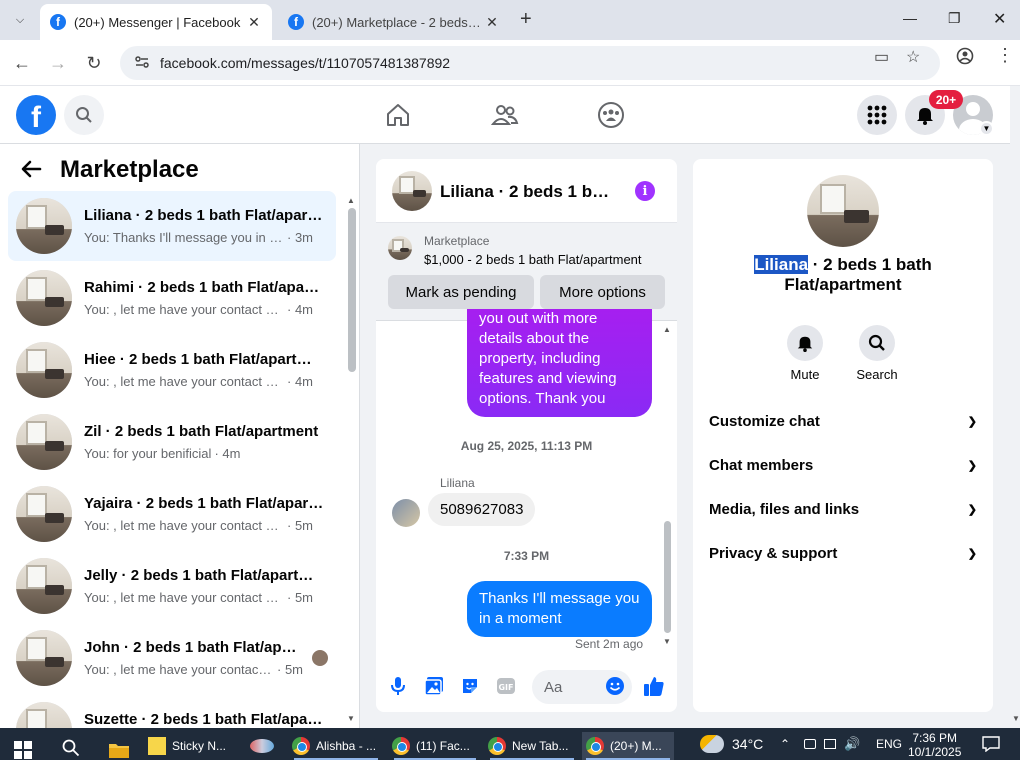 This screenshot has width=1020, height=760. Describe the element at coordinates (320, 658) in the screenshot. I see `seen-avatar` at that location.